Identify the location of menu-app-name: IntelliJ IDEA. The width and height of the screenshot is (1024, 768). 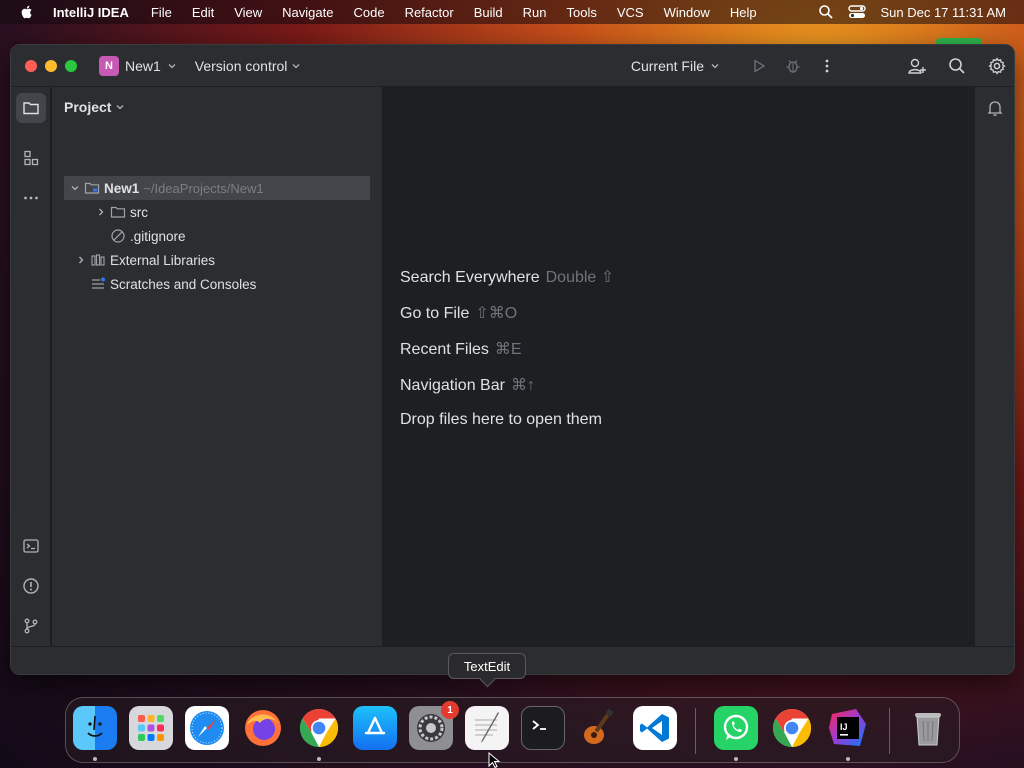
(91, 12).